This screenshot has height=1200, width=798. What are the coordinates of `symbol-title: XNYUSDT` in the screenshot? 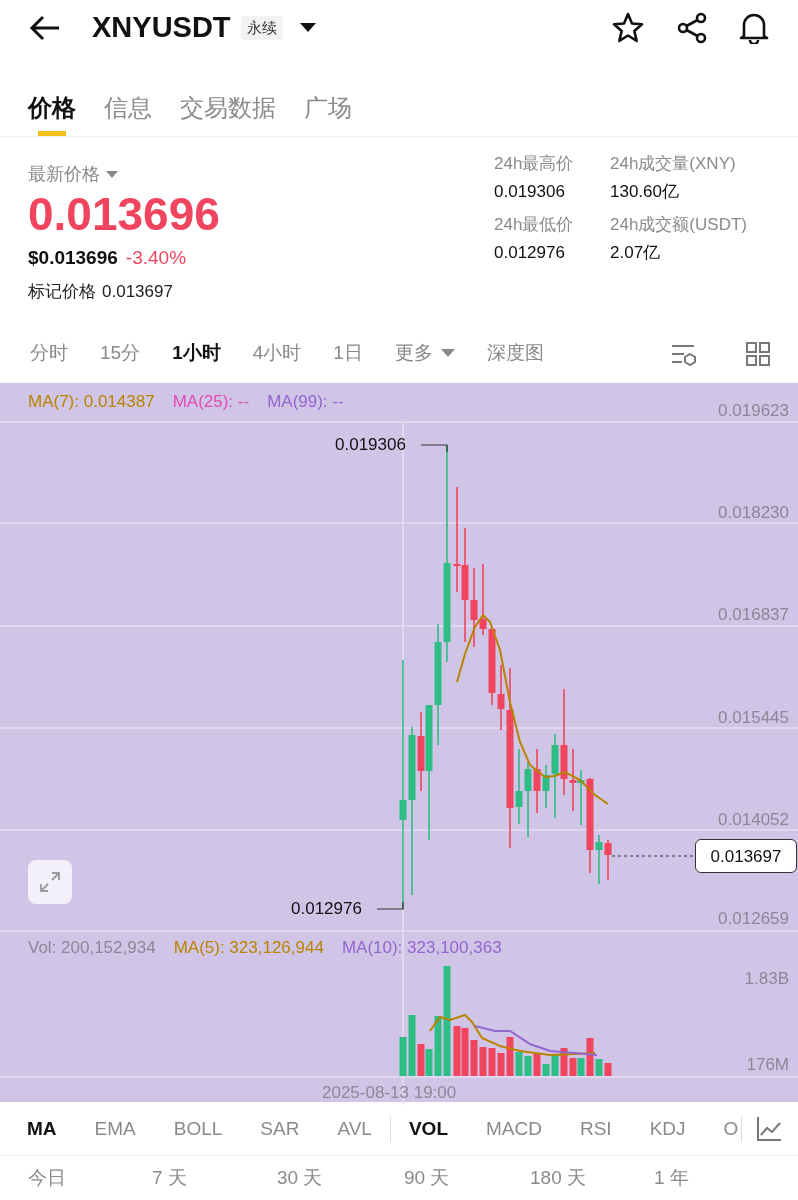 It's located at (161, 28).